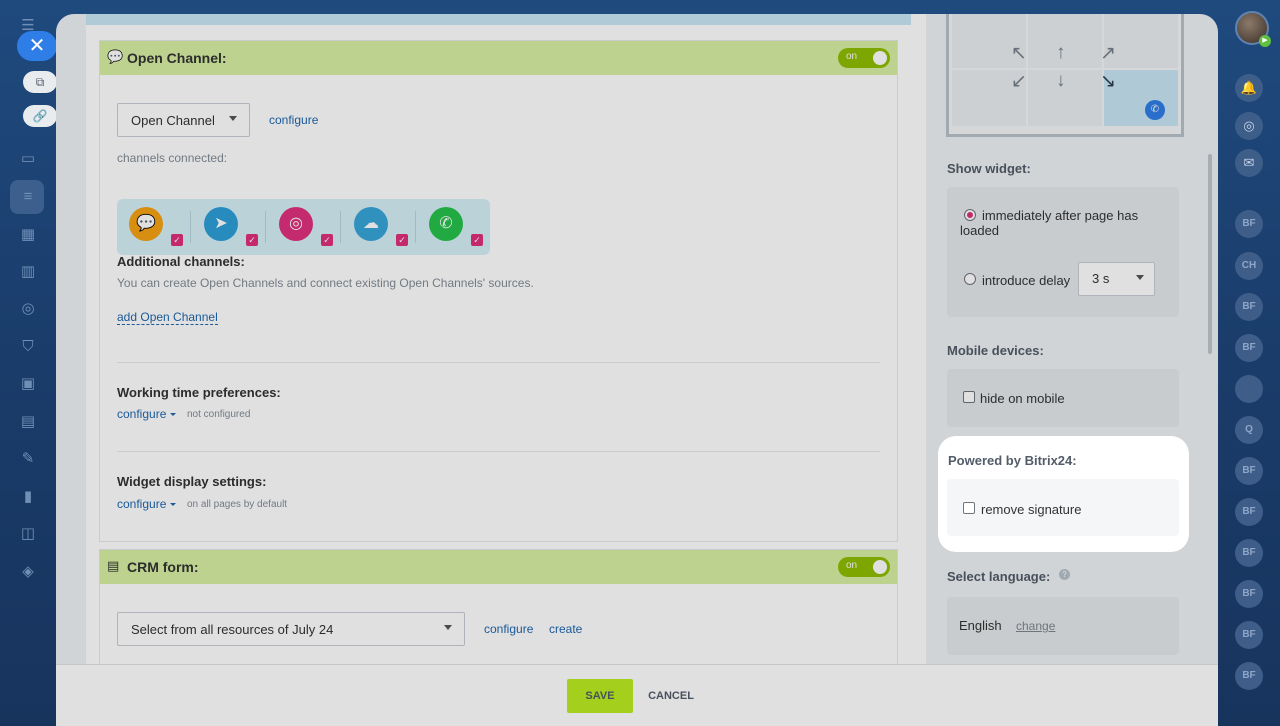 This screenshot has width=1280, height=726. What do you see at coordinates (1108, 53) in the screenshot?
I see `arrow-up-right-icon: ↗` at bounding box center [1108, 53].